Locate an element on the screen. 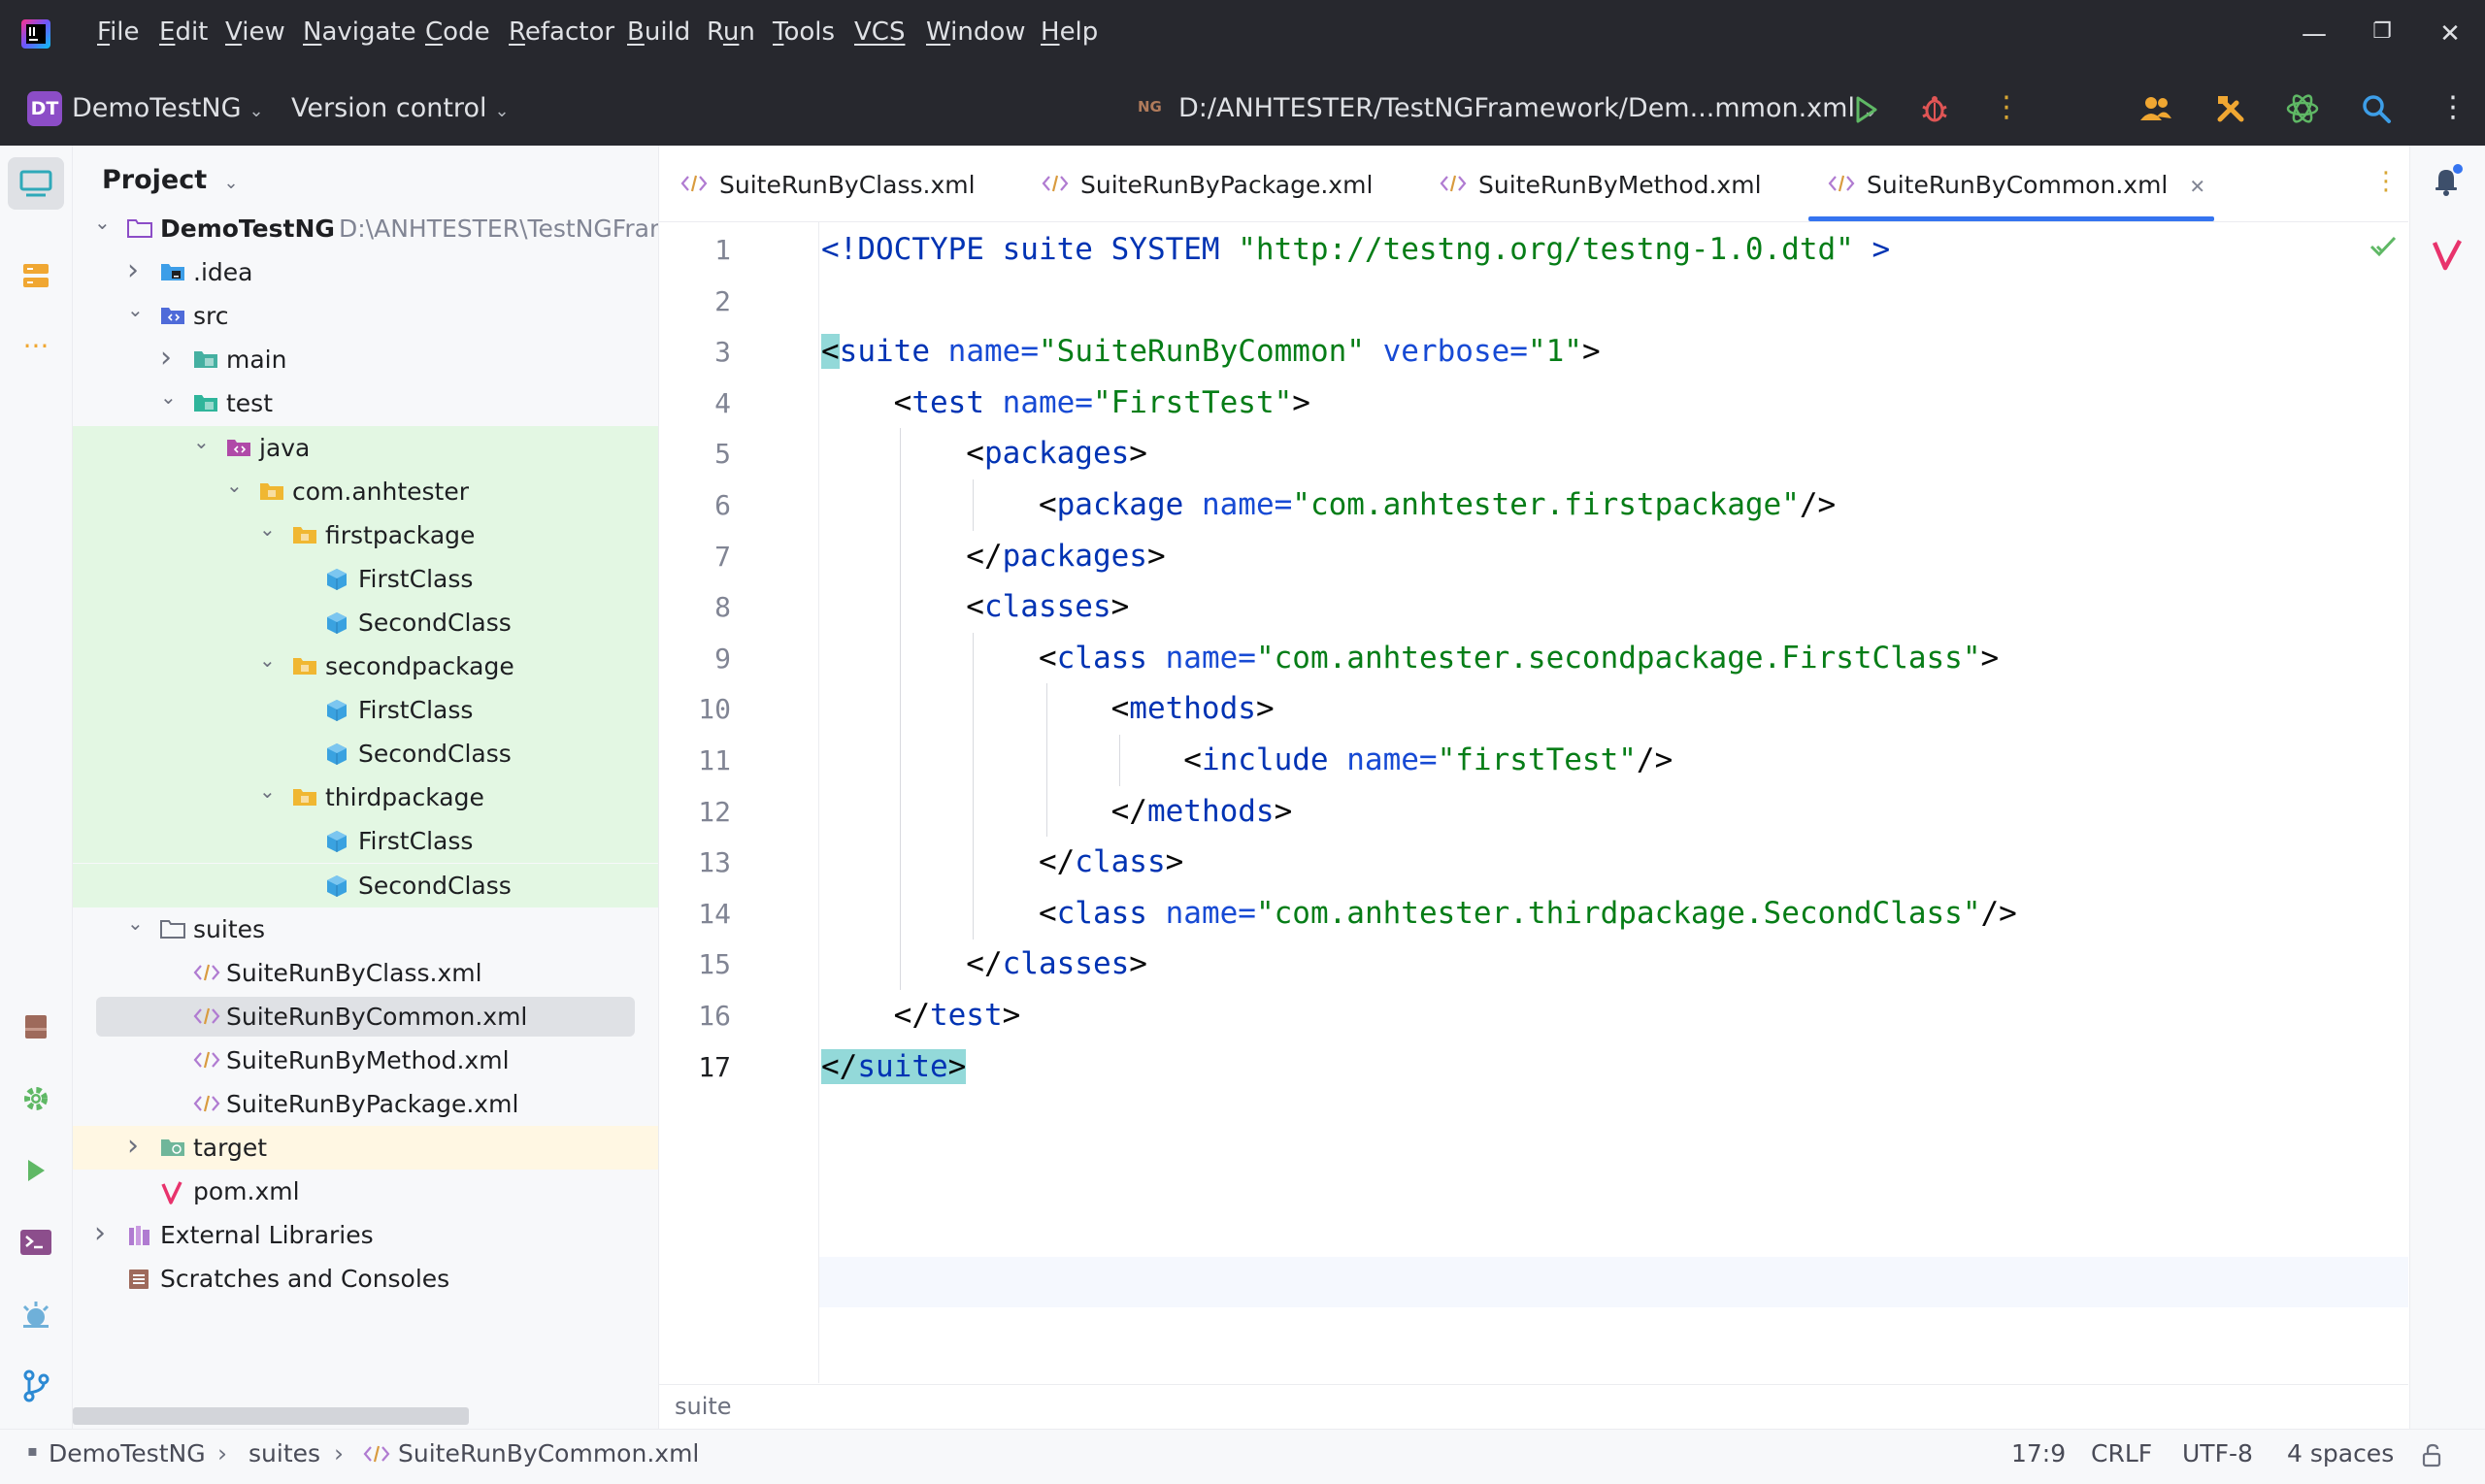  tree-item-target: › target is located at coordinates (366, 1148).